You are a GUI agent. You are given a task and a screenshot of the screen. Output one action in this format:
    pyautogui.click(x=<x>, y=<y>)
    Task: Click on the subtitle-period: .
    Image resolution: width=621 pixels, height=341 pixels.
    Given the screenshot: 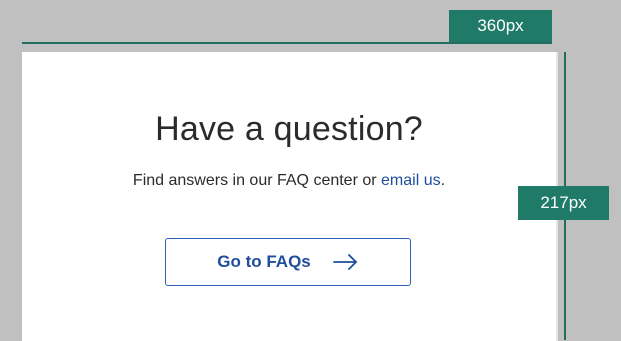 What is the action you would take?
    pyautogui.click(x=443, y=180)
    